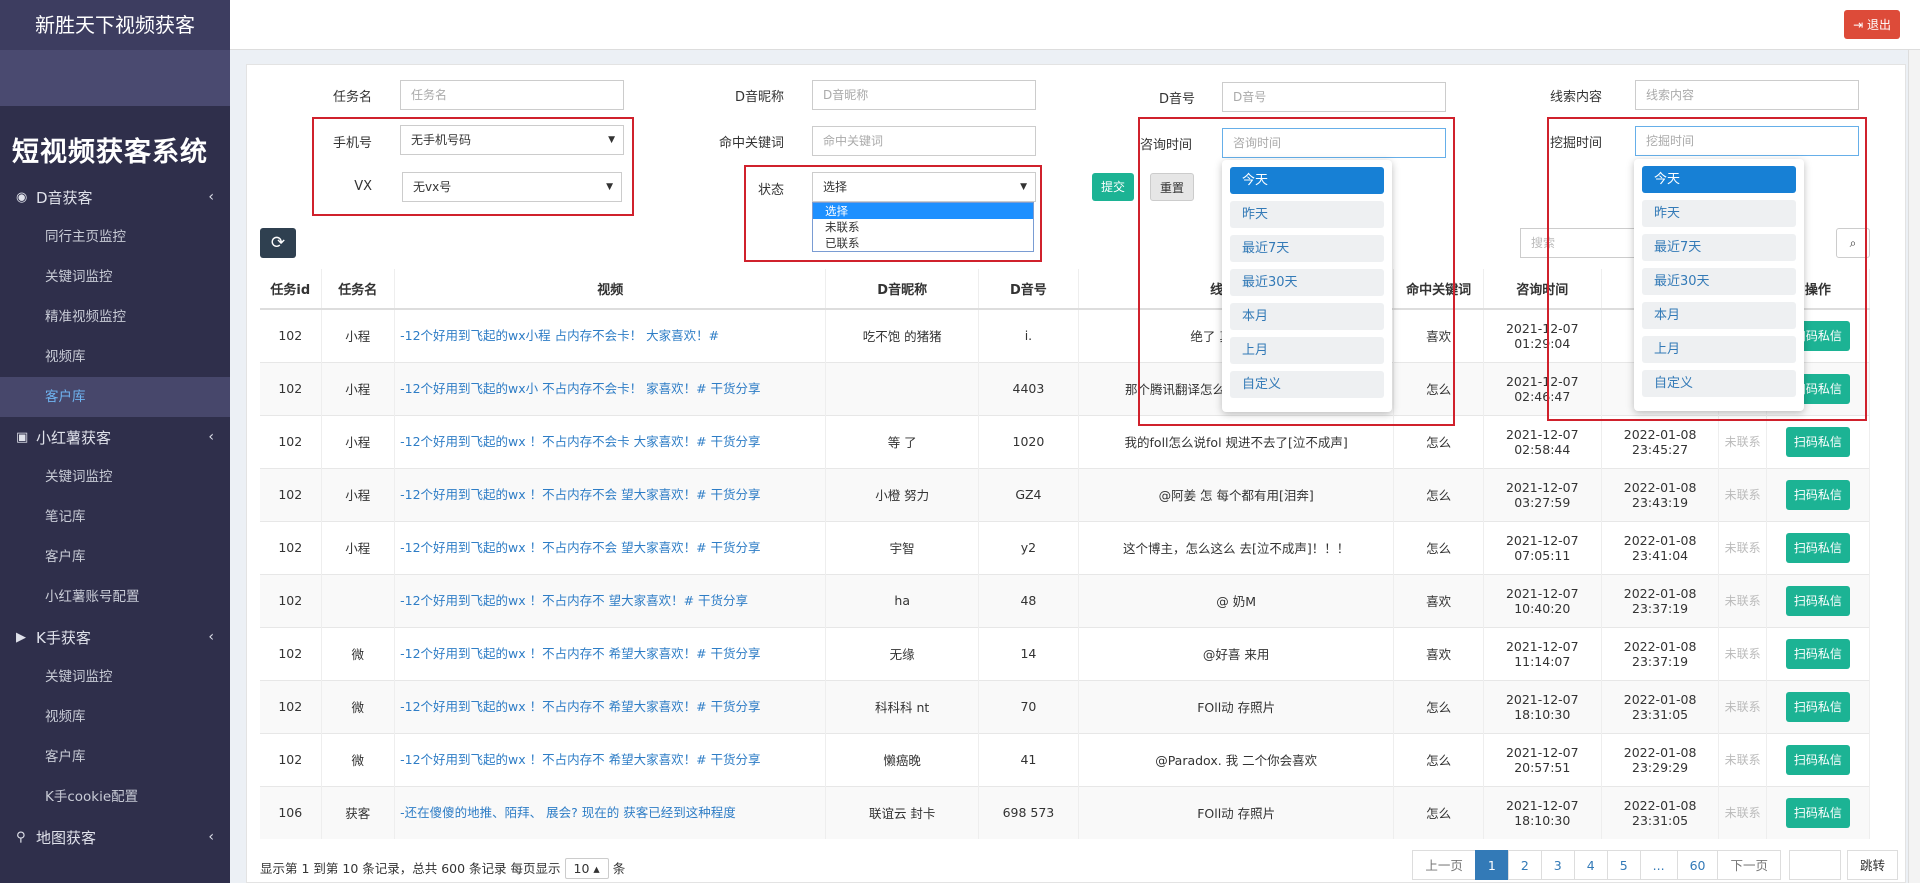 The height and width of the screenshot is (883, 1920). What do you see at coordinates (115, 197) in the screenshot?
I see `nav-group-douyin: ◉ D音获客 ‹` at bounding box center [115, 197].